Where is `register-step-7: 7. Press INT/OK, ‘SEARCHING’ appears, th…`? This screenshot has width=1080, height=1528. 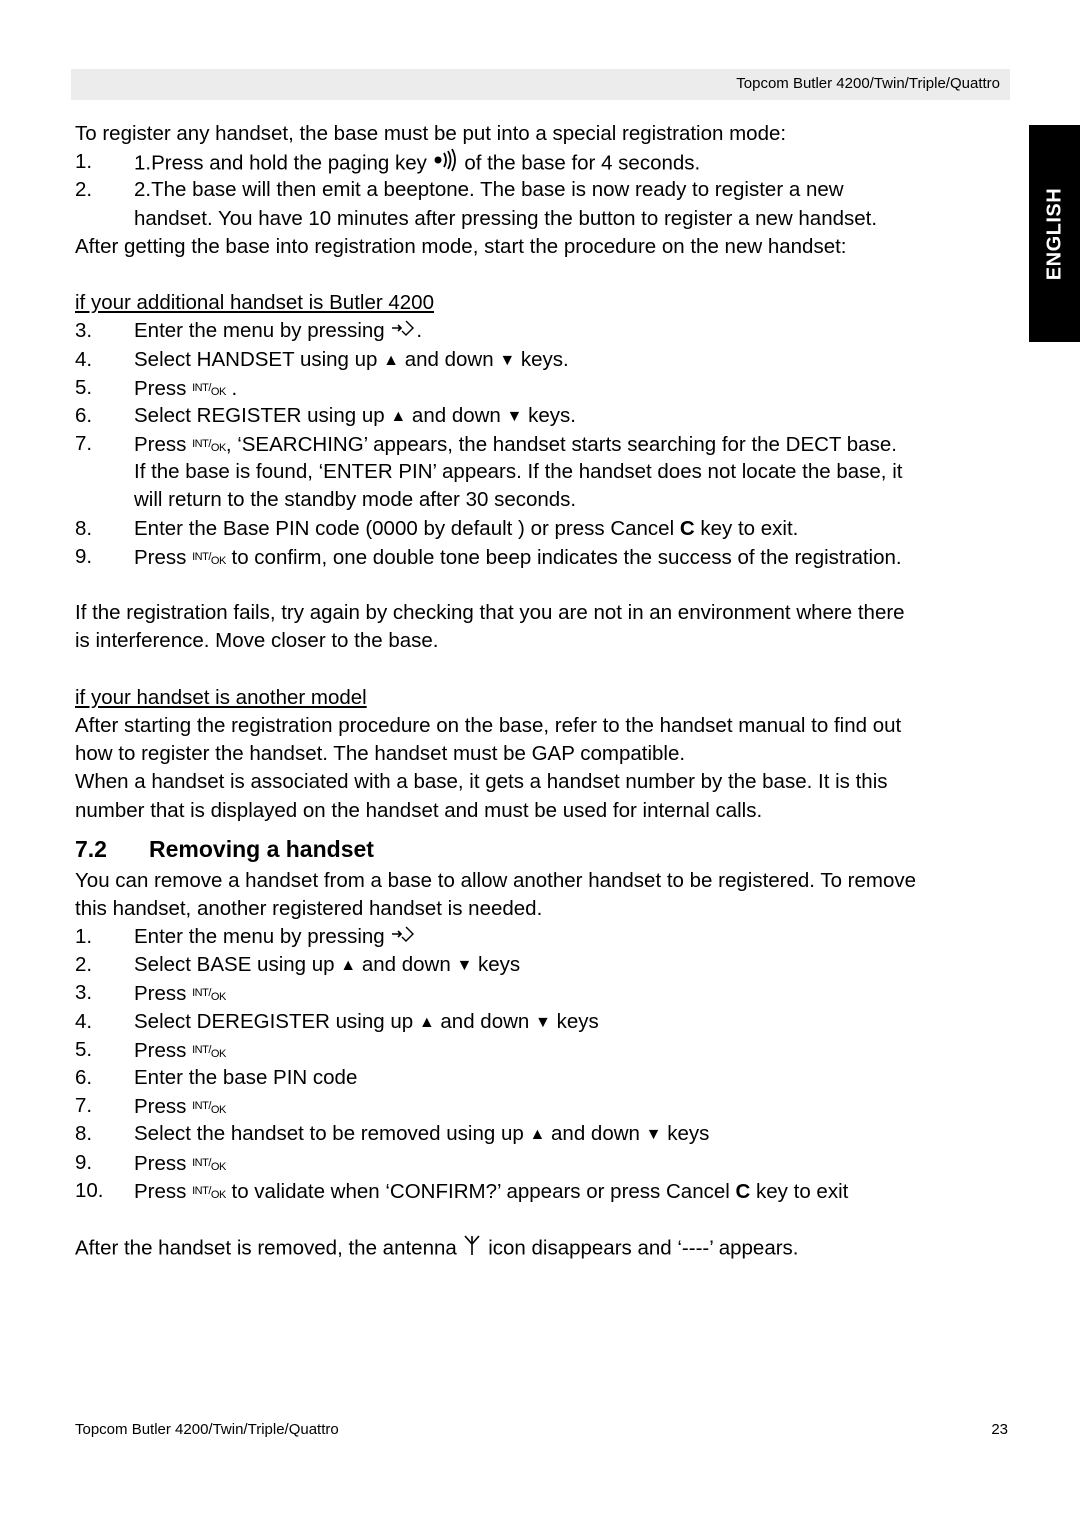
register-step-7: 7. Press INT/OK, ‘SEARCHING’ appears, th… is located at coordinates (486, 444).